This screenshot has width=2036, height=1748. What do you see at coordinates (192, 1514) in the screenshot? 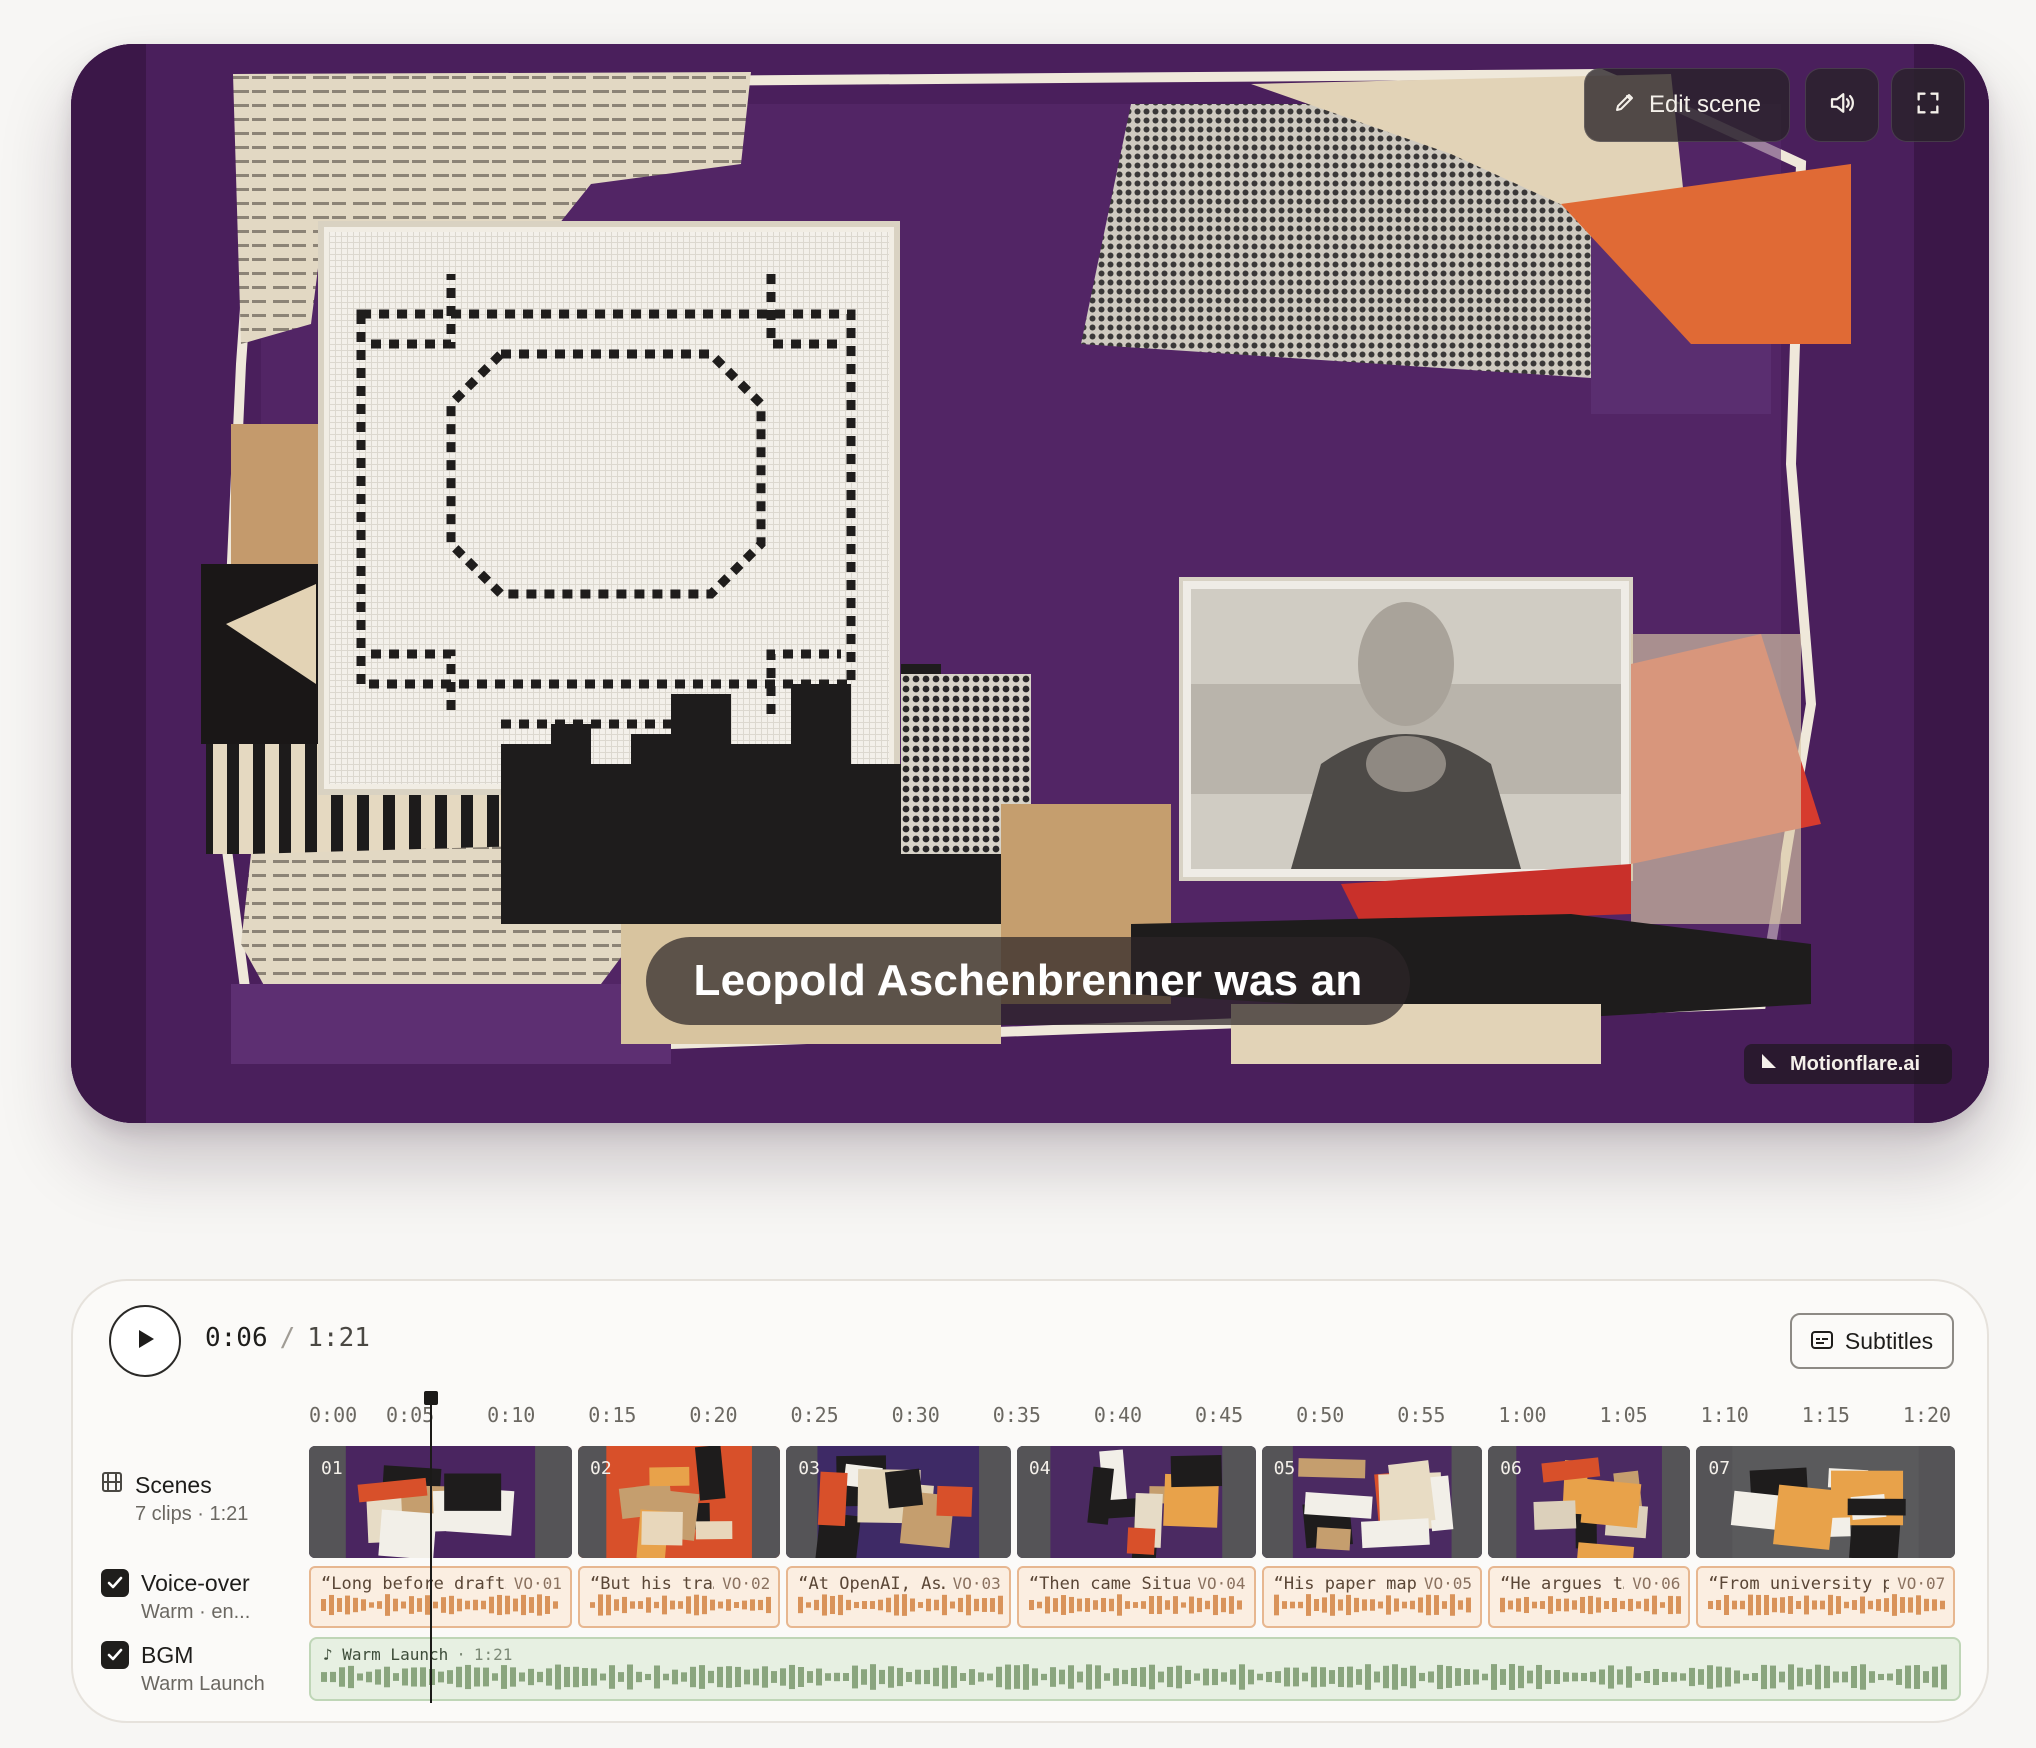
I see `scenes-sub: 7 clips · 1:21` at bounding box center [192, 1514].